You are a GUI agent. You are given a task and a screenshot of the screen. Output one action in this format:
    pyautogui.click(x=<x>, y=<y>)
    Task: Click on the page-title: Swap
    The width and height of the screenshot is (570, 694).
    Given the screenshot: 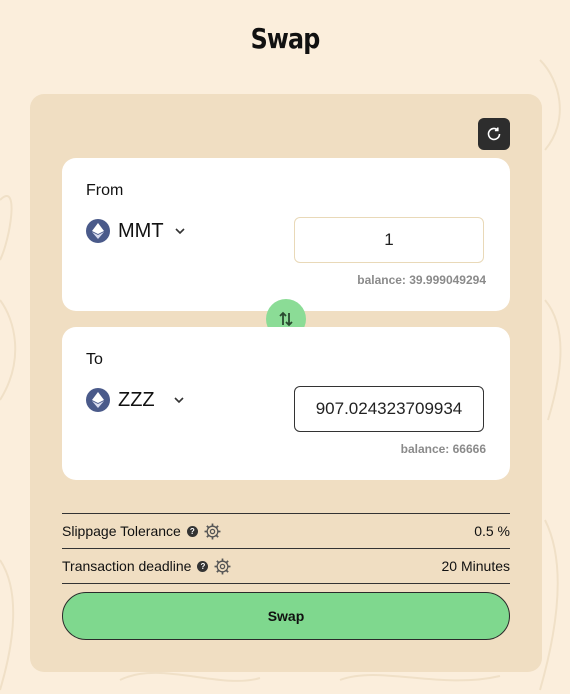 What is the action you would take?
    pyautogui.click(x=285, y=38)
    